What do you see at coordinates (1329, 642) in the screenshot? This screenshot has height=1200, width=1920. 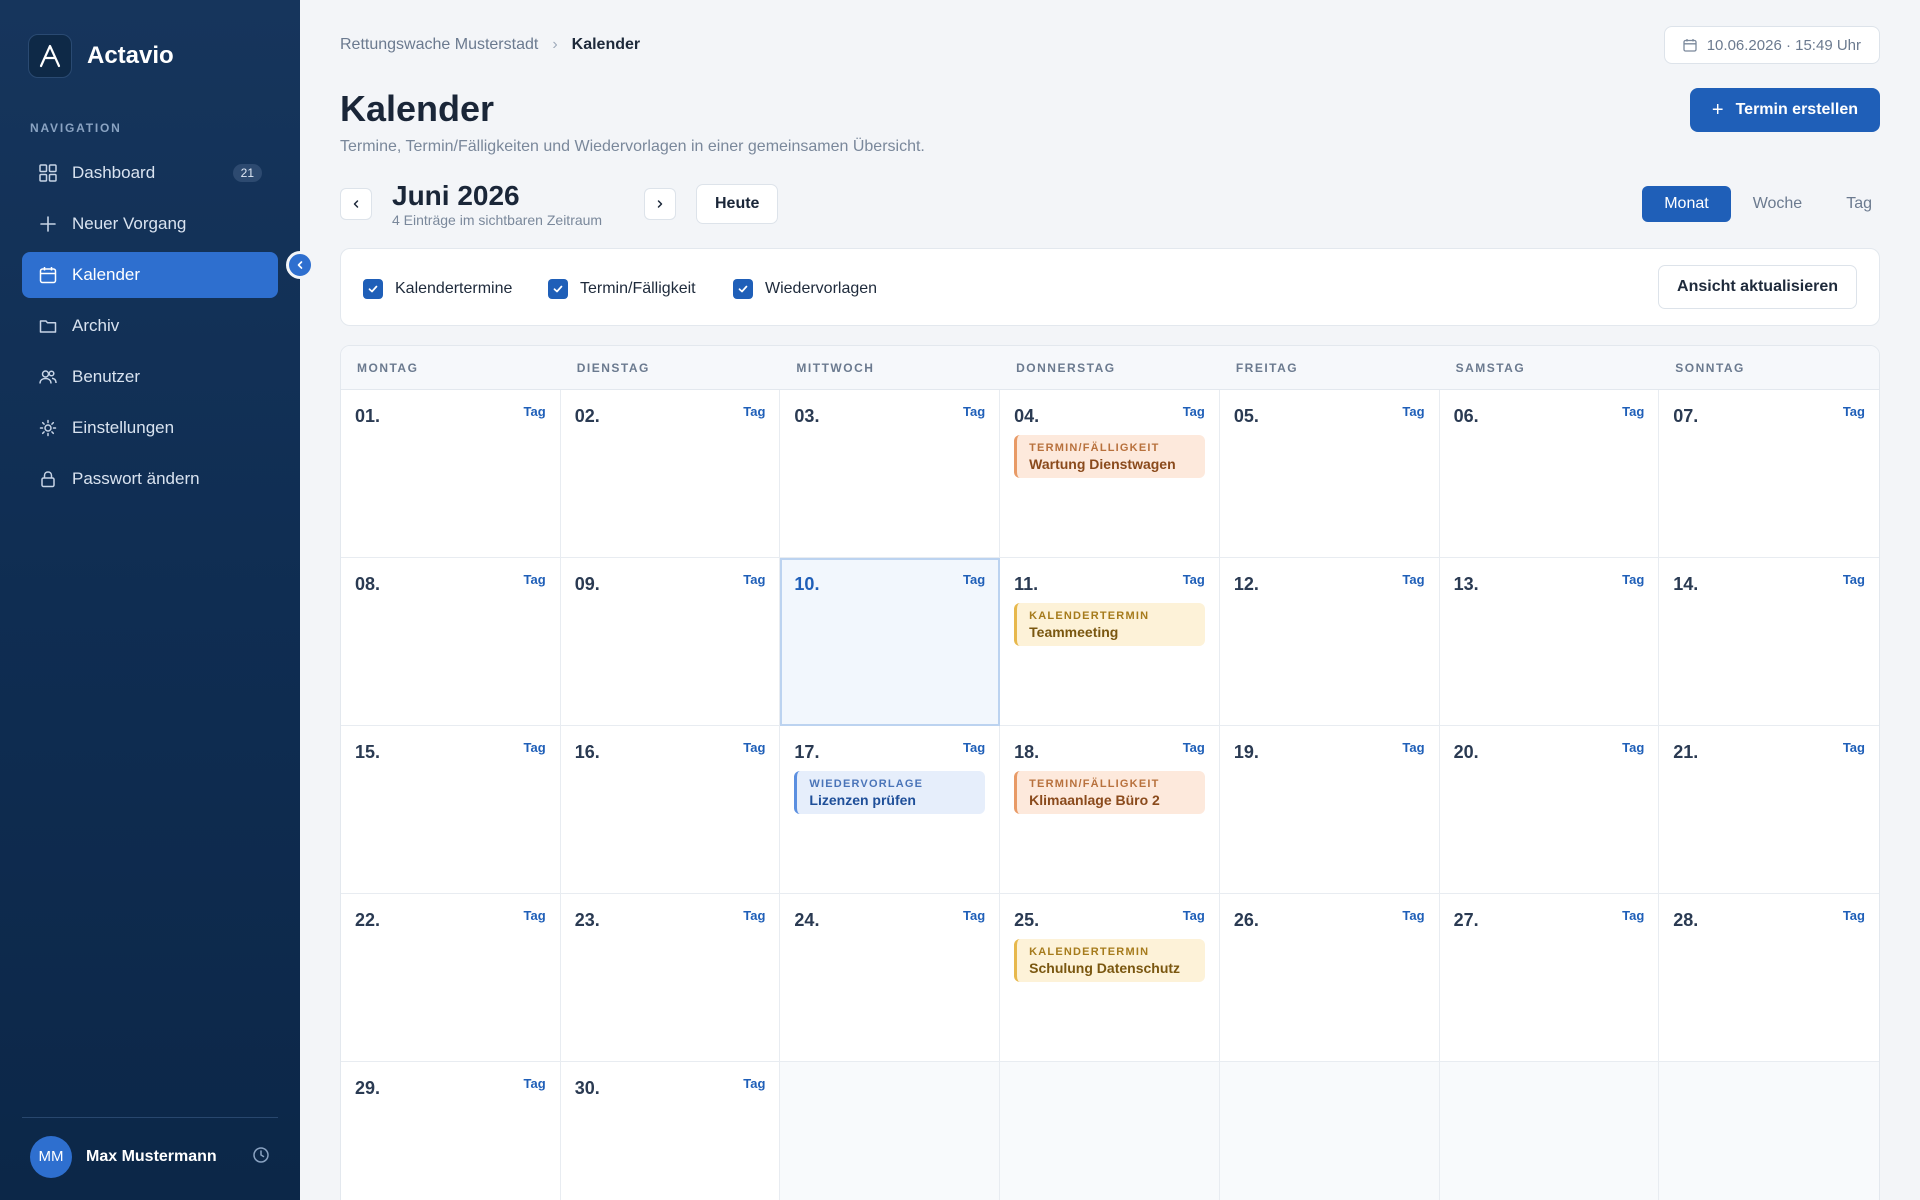 I see `day-cell: 12. Tag` at bounding box center [1329, 642].